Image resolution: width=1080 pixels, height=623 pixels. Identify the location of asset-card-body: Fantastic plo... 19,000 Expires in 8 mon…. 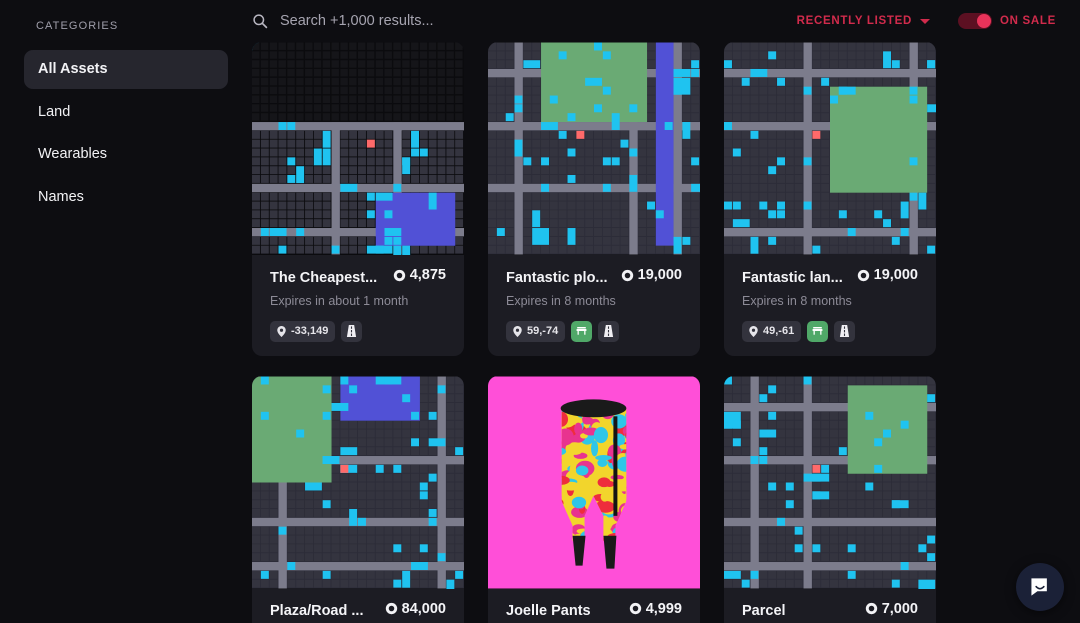
(594, 305).